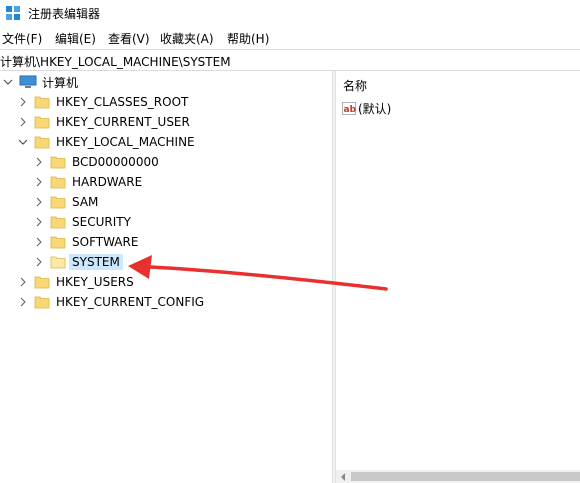 The height and width of the screenshot is (483, 580). I want to click on tree-node-software: SOFTWARE, so click(86, 242).